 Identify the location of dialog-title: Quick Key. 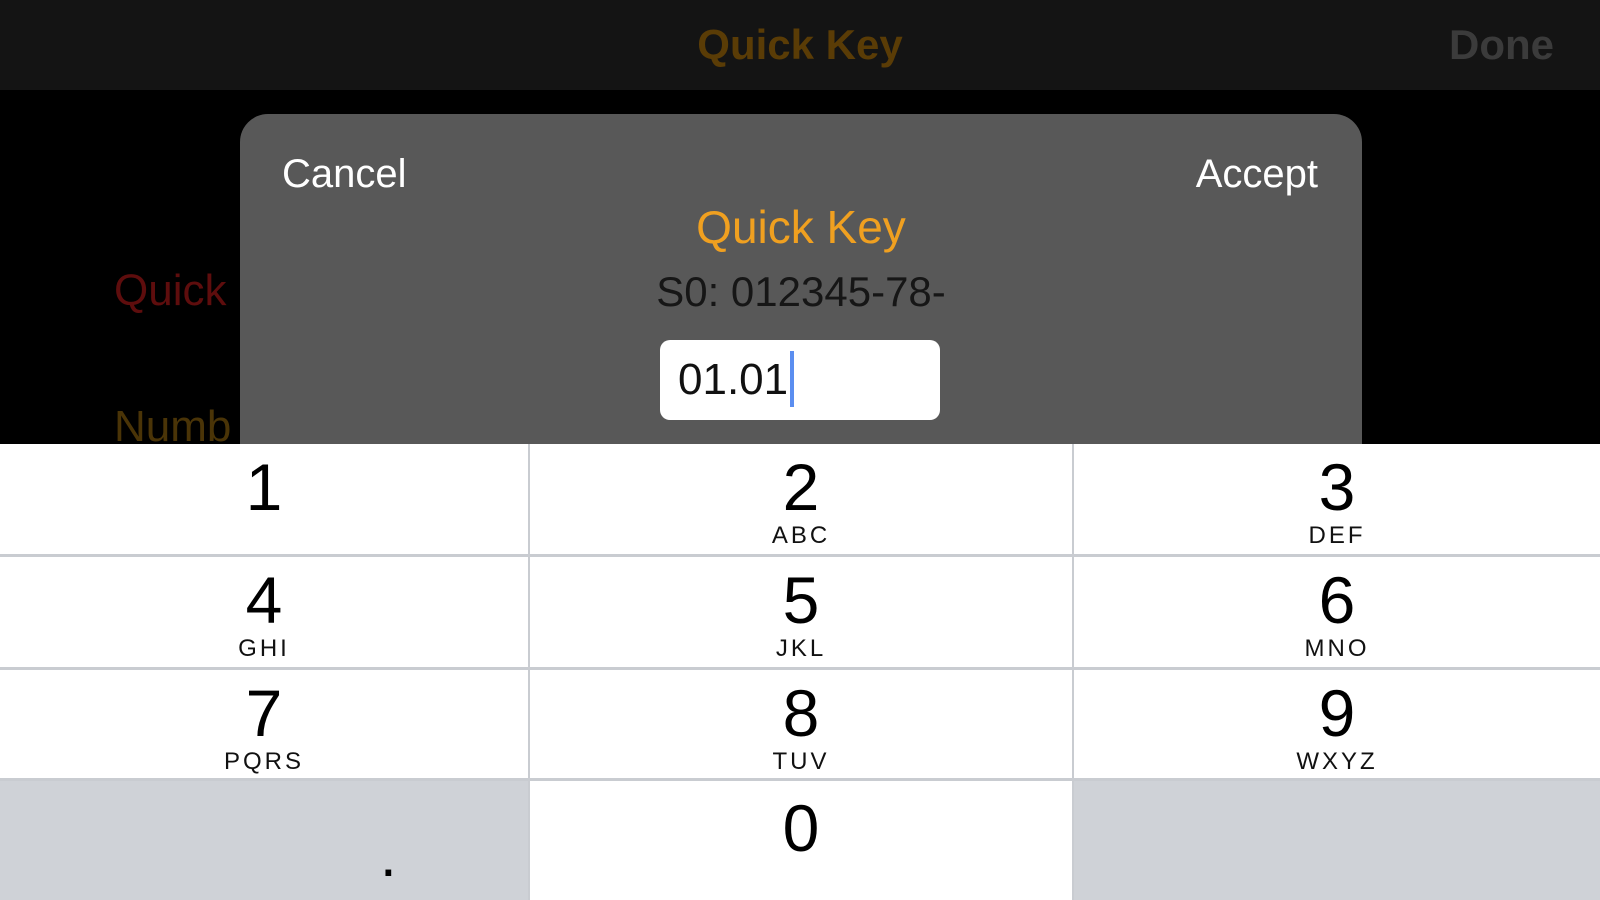
(801, 227).